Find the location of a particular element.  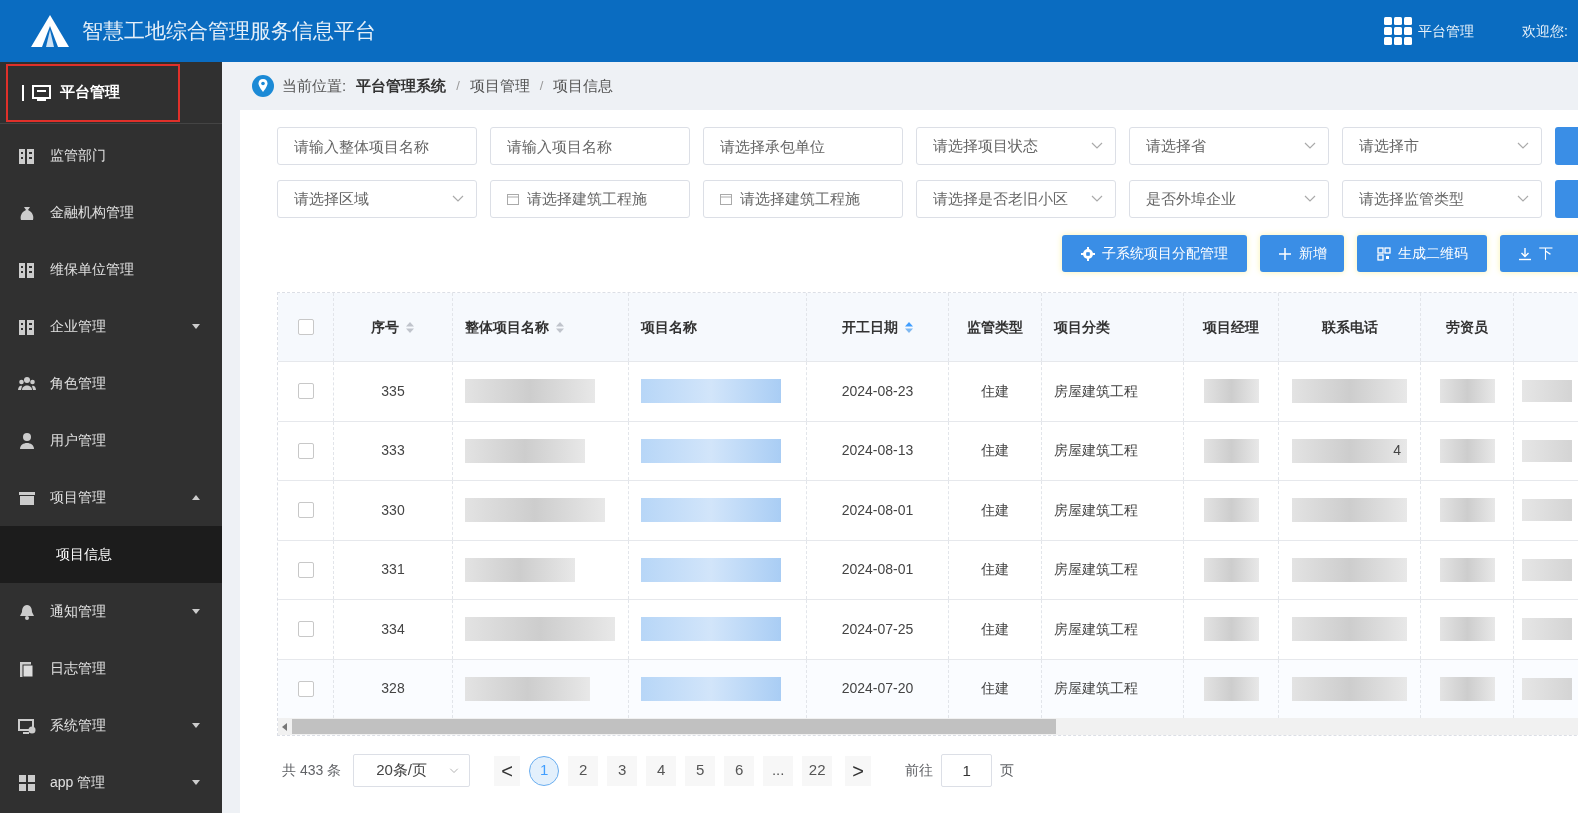

sidebar-item: app 管理 is located at coordinates (111, 782).